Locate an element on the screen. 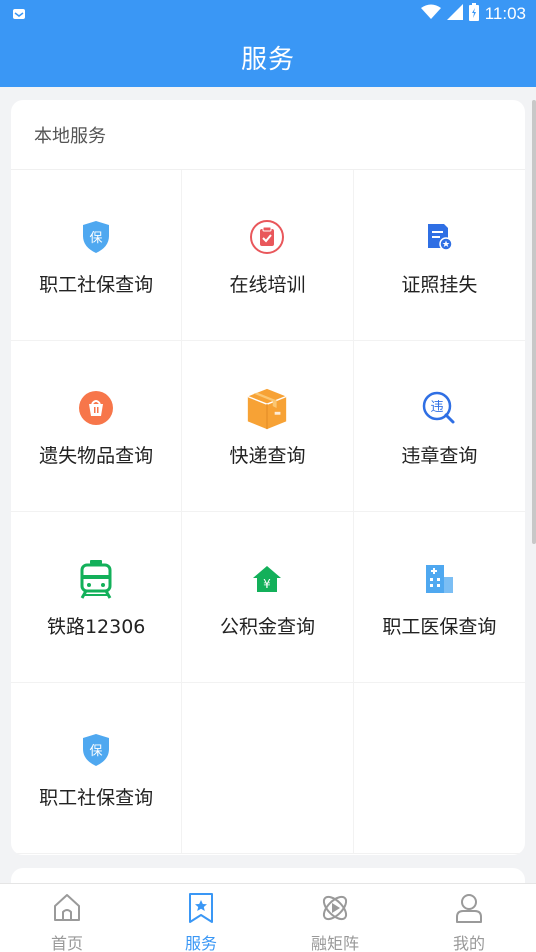  service-railway: 铁路12306 is located at coordinates (97, 597).